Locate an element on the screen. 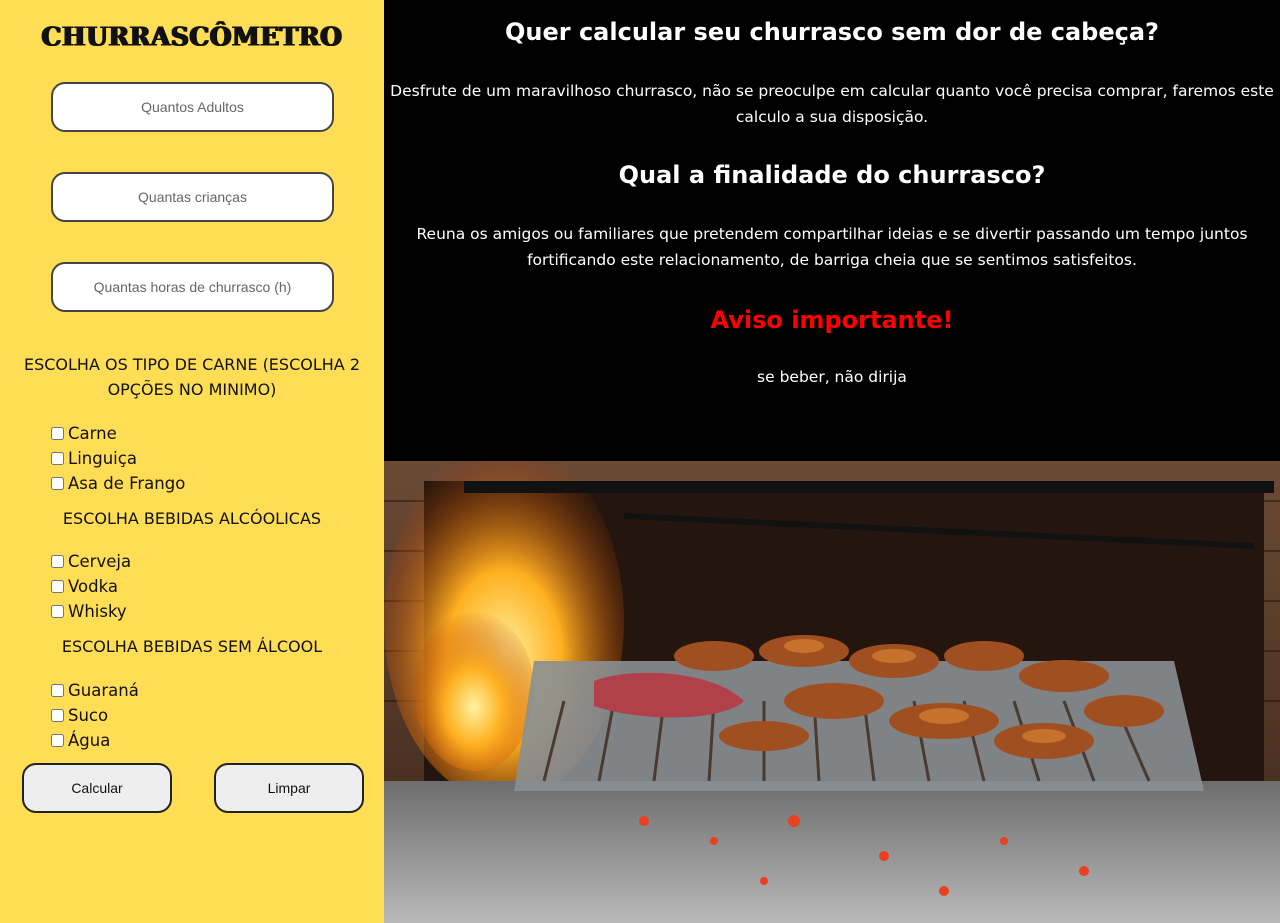  checkbox-row-whisky: Whisky is located at coordinates (89, 611).